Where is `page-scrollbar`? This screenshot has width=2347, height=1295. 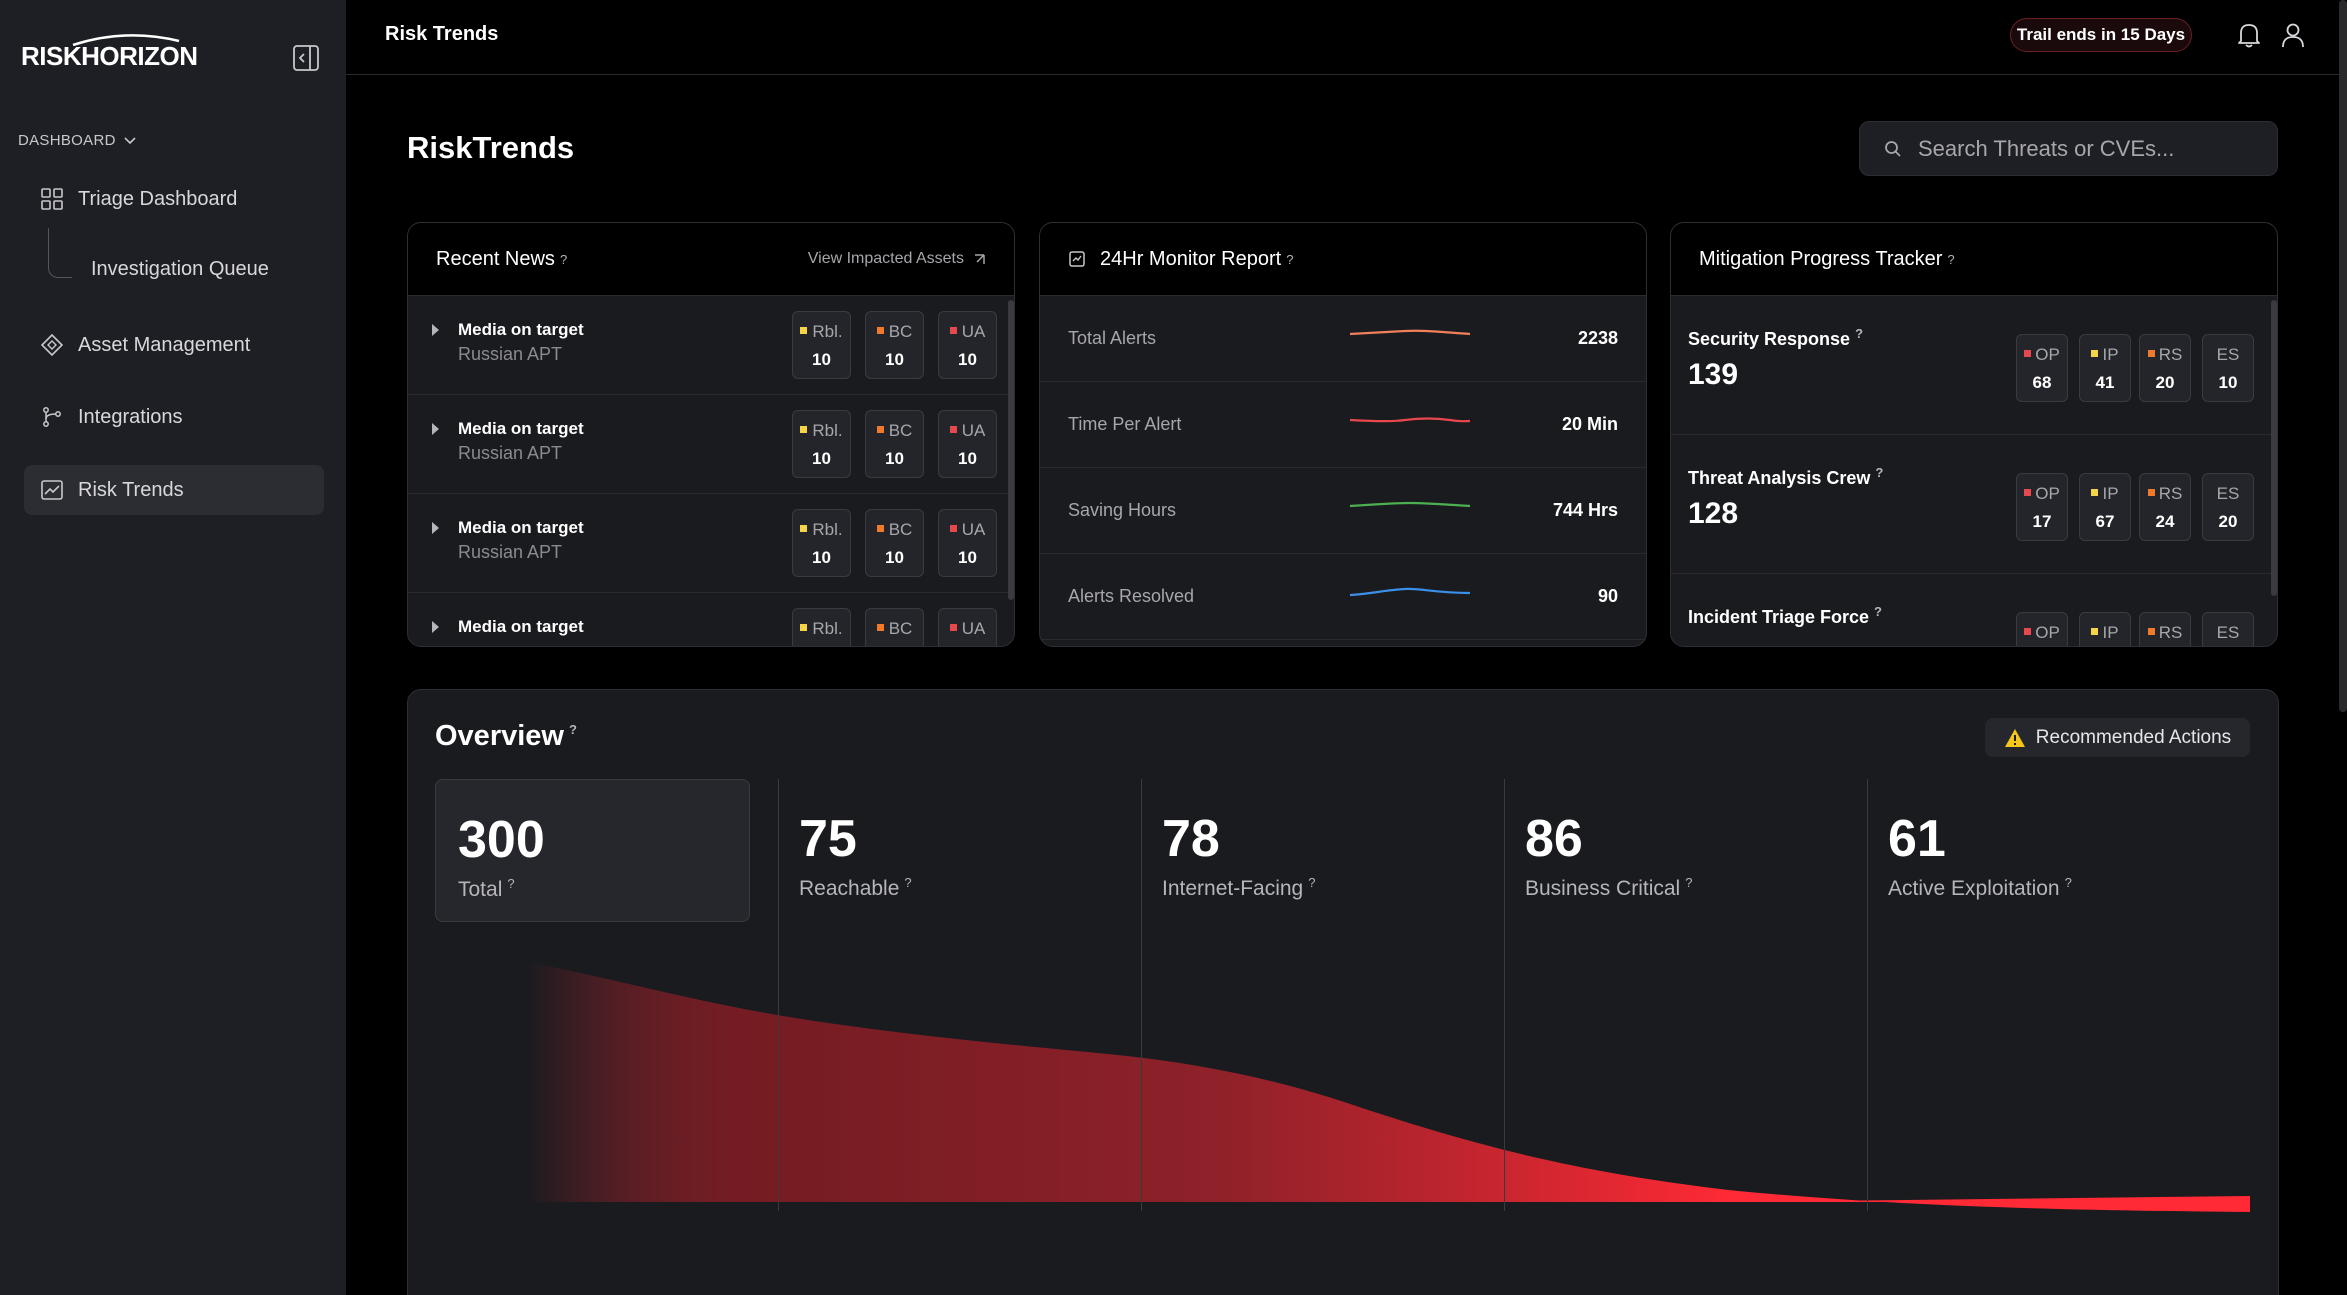
page-scrollbar is located at coordinates (2343, 356).